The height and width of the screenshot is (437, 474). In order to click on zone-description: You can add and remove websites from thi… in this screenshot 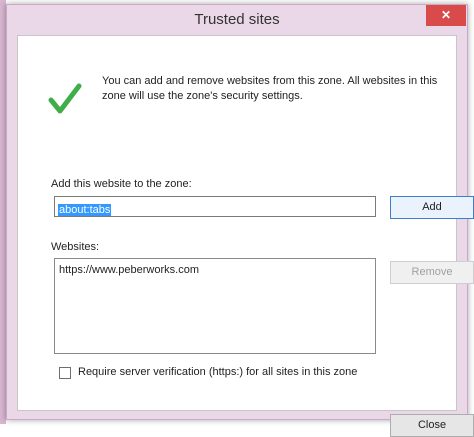, I will do `click(270, 88)`.